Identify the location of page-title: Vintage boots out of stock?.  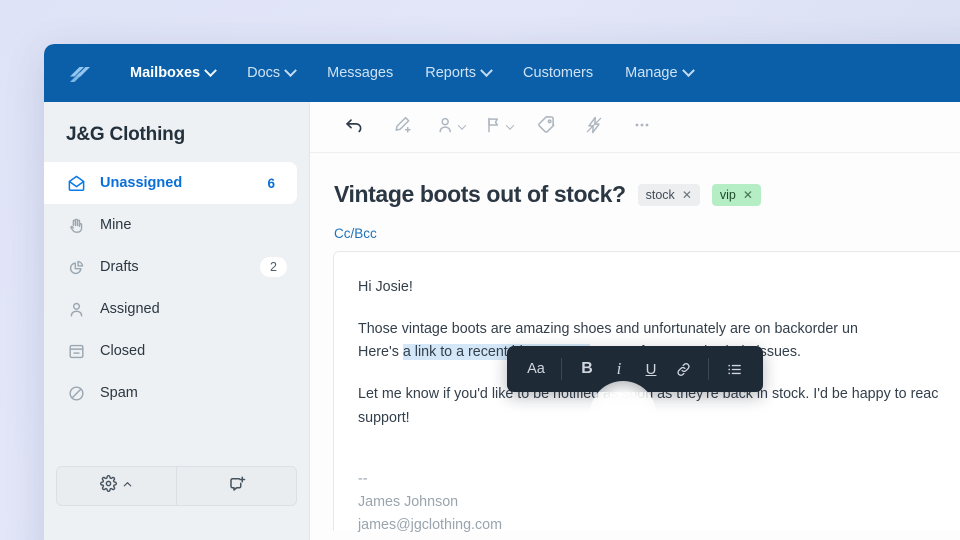
(480, 194).